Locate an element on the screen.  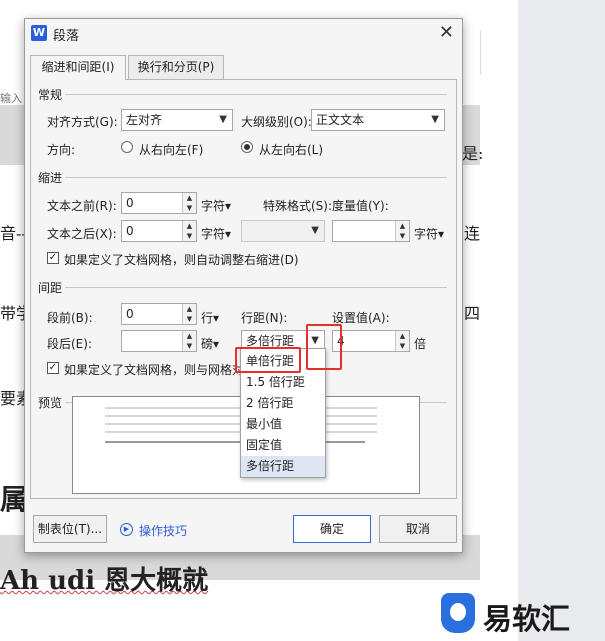
spacing-before-label: 段前(B): is located at coordinates (70, 318).